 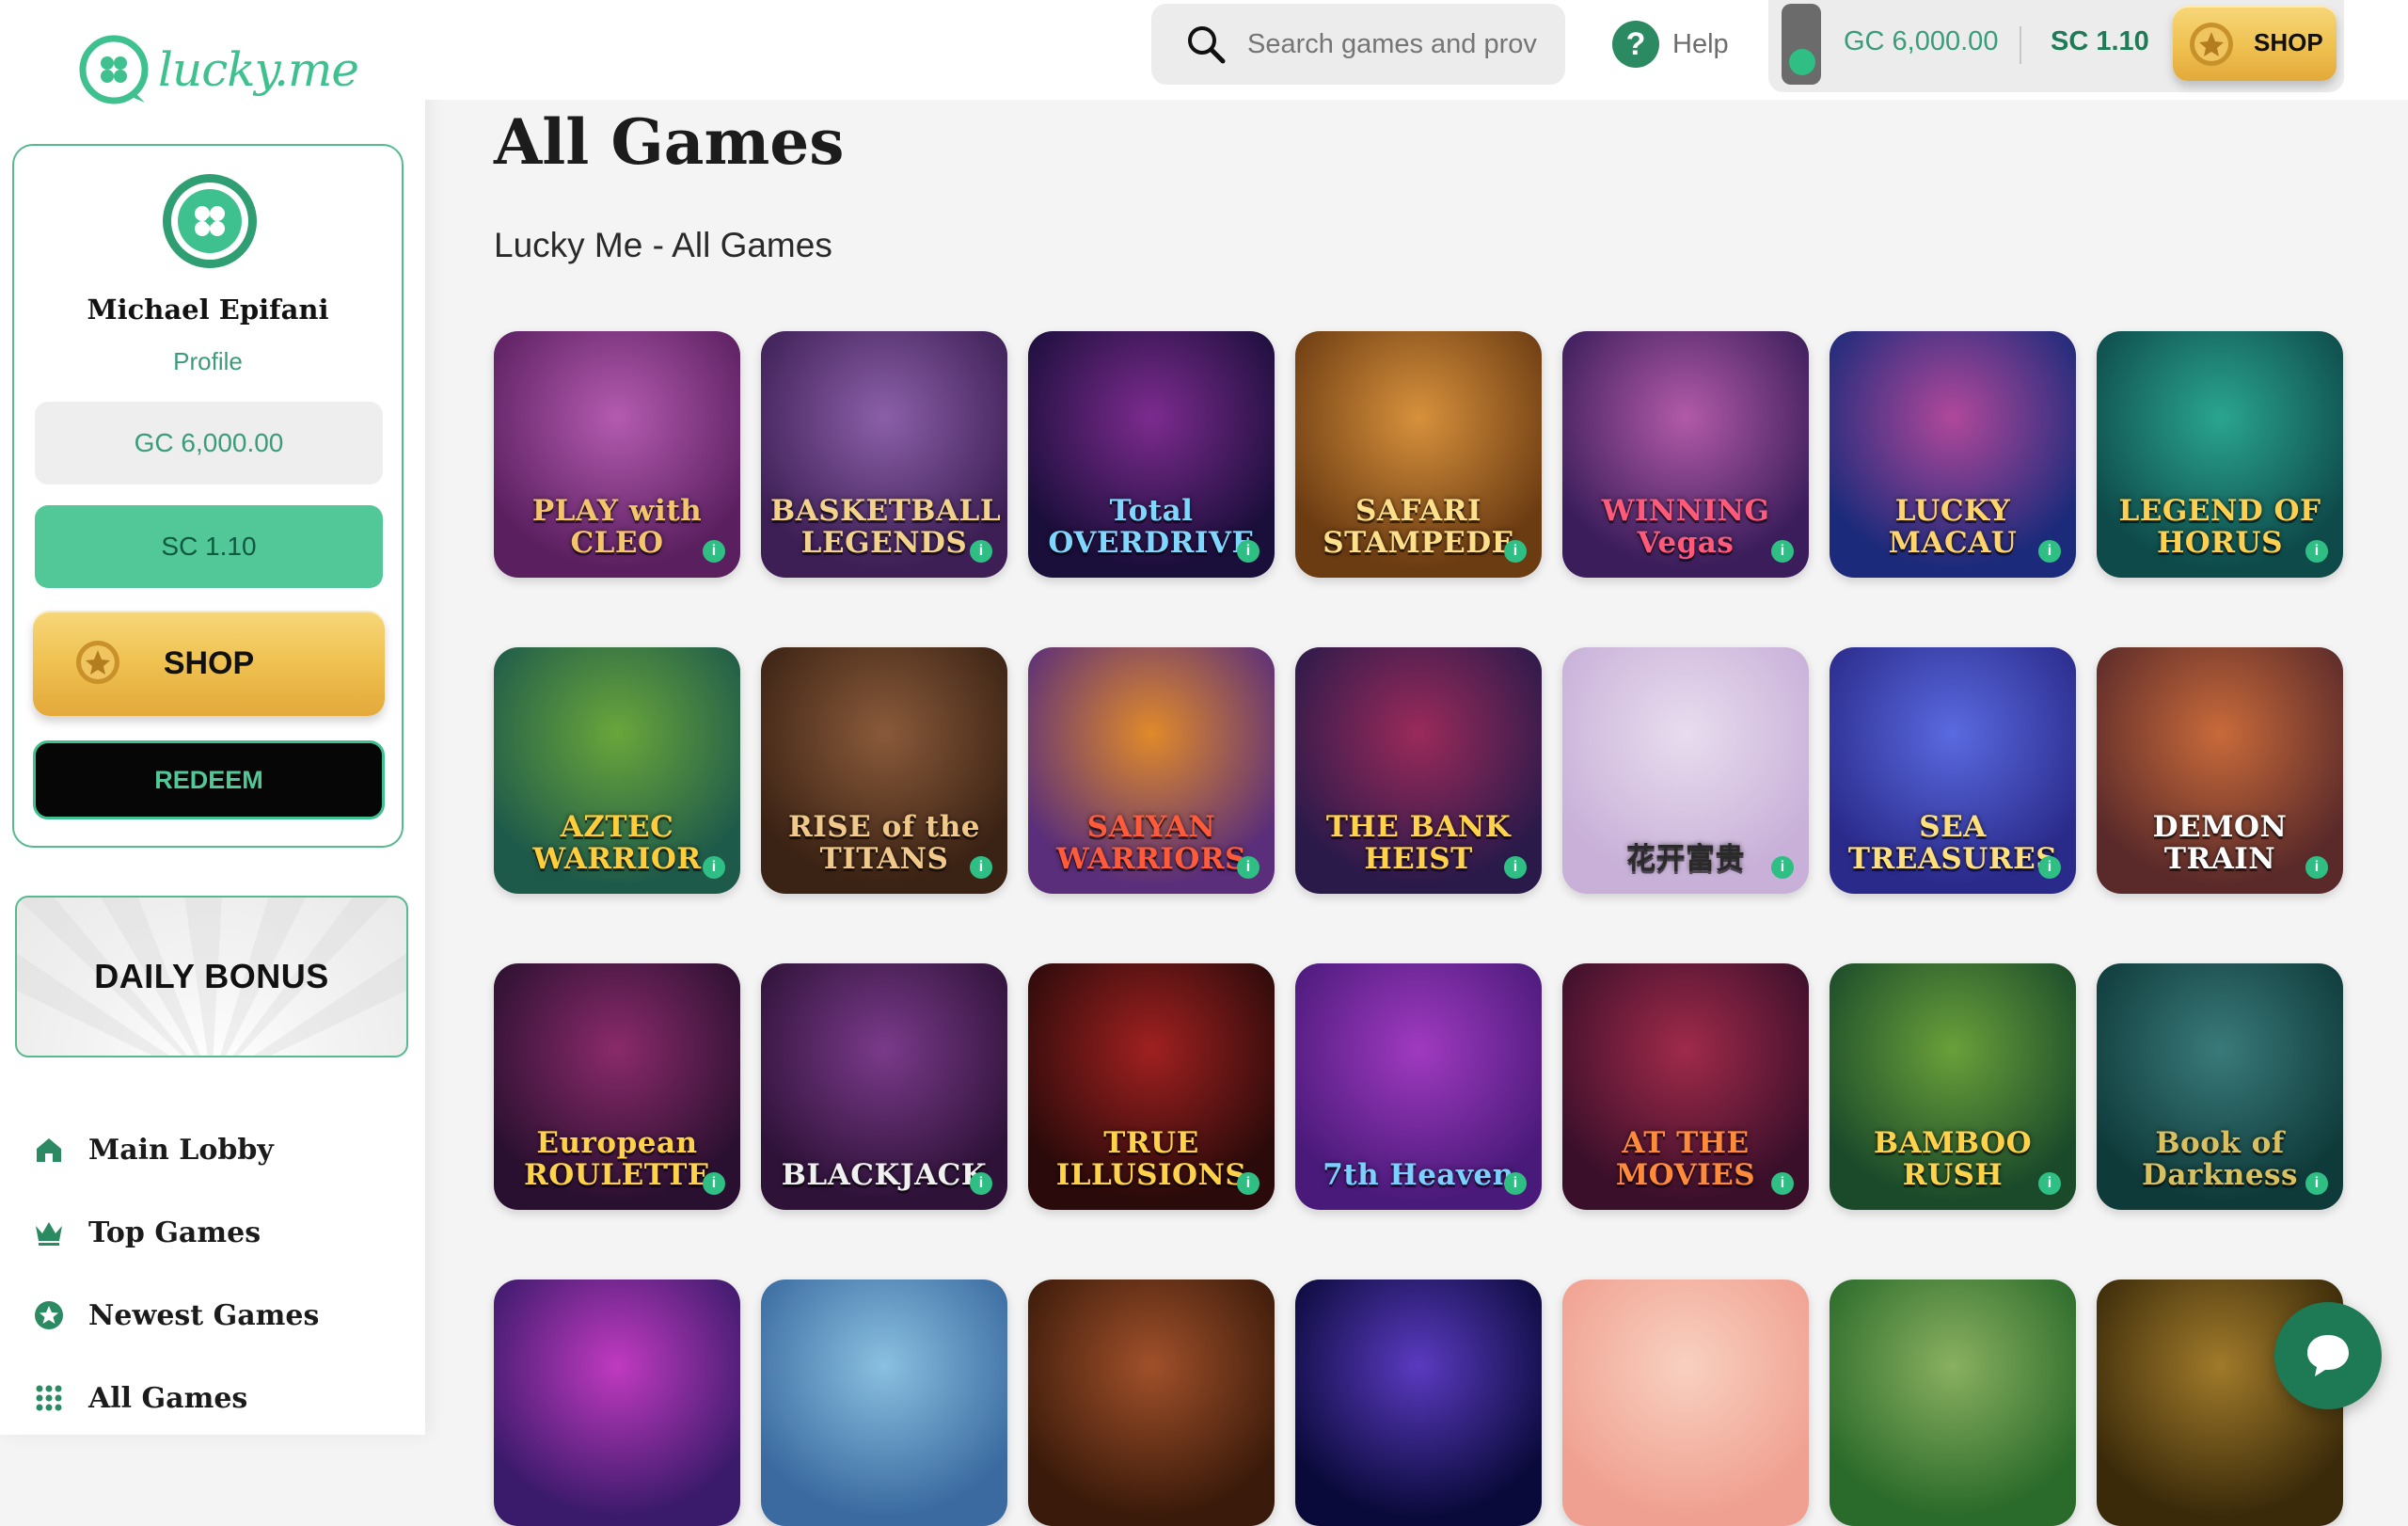 I want to click on game-tile: AT THE MOVIES i, so click(x=1685, y=1086).